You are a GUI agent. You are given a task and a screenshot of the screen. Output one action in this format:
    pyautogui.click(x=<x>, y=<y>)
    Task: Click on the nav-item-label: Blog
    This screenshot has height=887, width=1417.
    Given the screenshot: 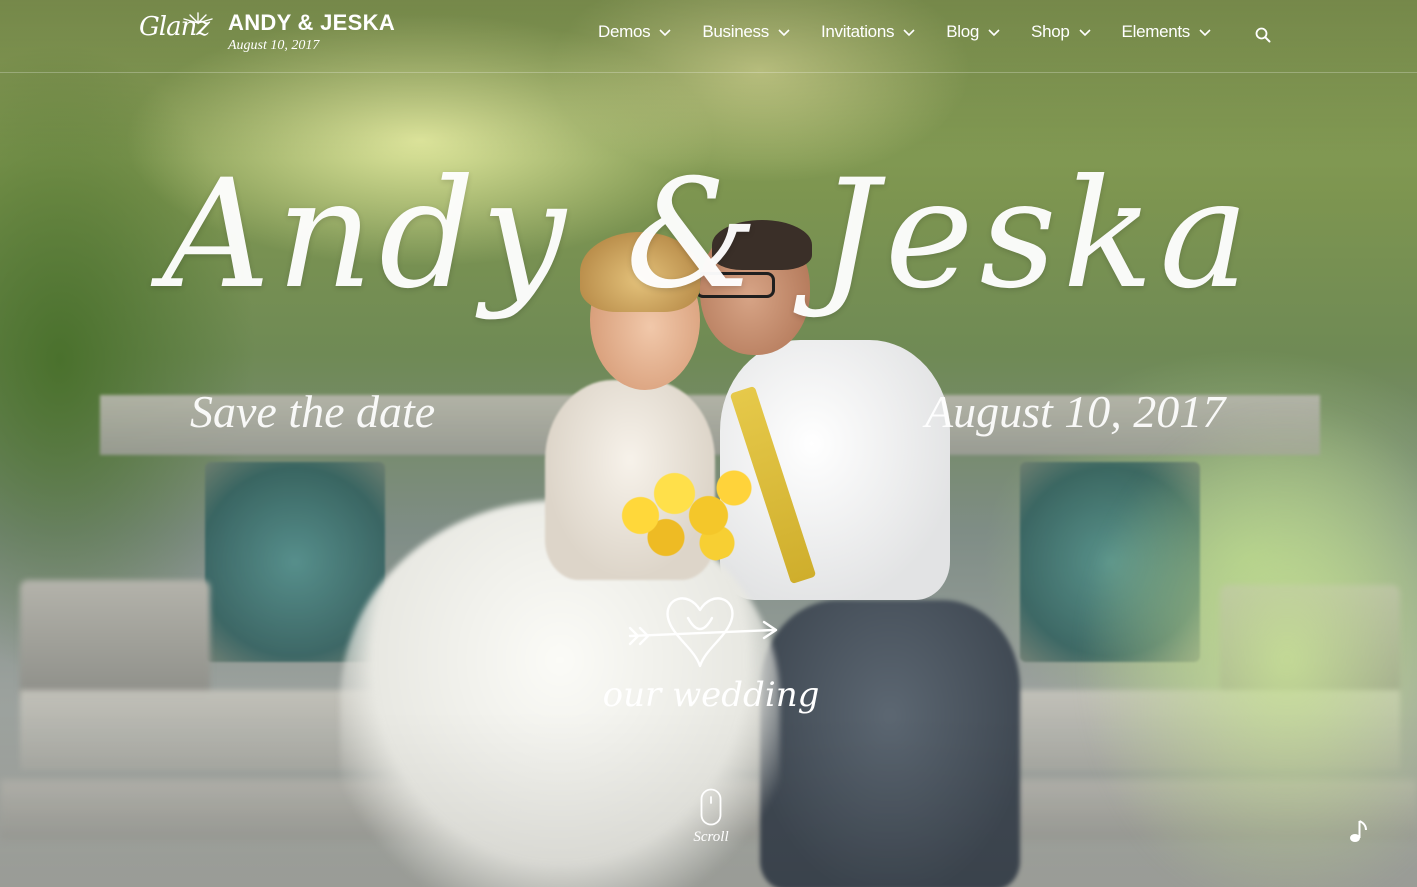 What is the action you would take?
    pyautogui.click(x=963, y=31)
    